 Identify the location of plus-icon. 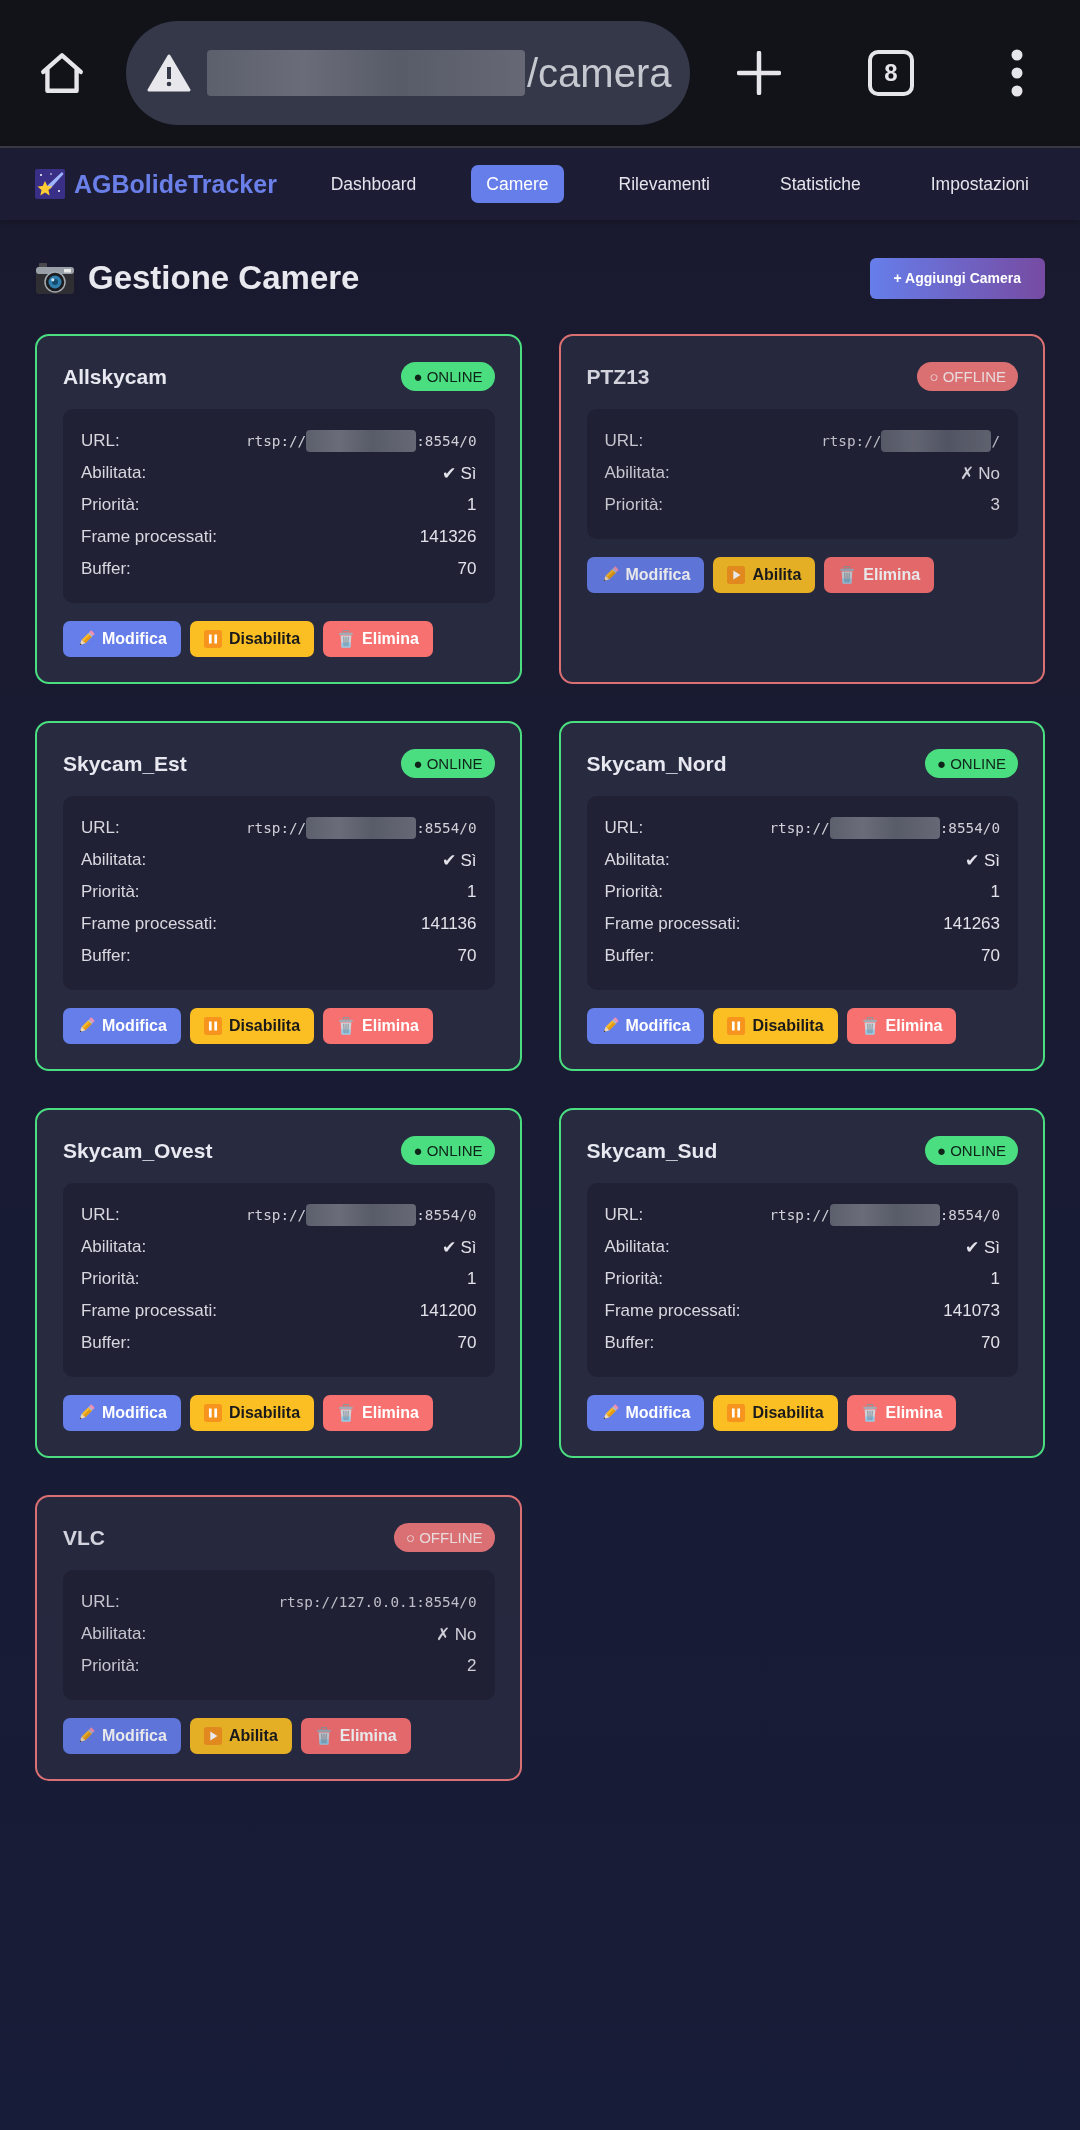
(759, 73).